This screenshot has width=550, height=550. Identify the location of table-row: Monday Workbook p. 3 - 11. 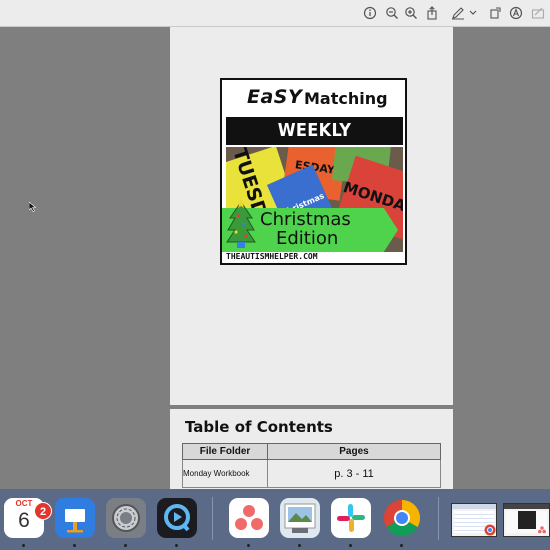
(311, 473).